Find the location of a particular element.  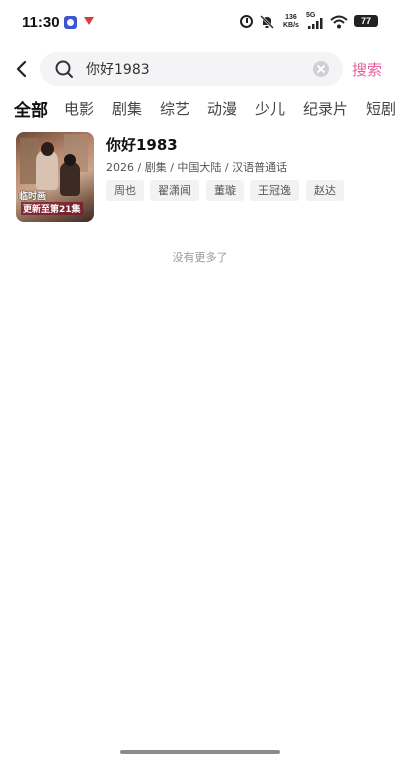

mute-icon is located at coordinates (267, 21).